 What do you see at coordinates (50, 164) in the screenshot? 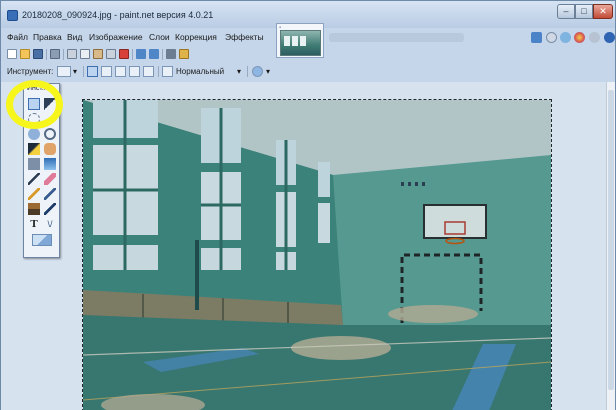
I see `gradient-icon` at bounding box center [50, 164].